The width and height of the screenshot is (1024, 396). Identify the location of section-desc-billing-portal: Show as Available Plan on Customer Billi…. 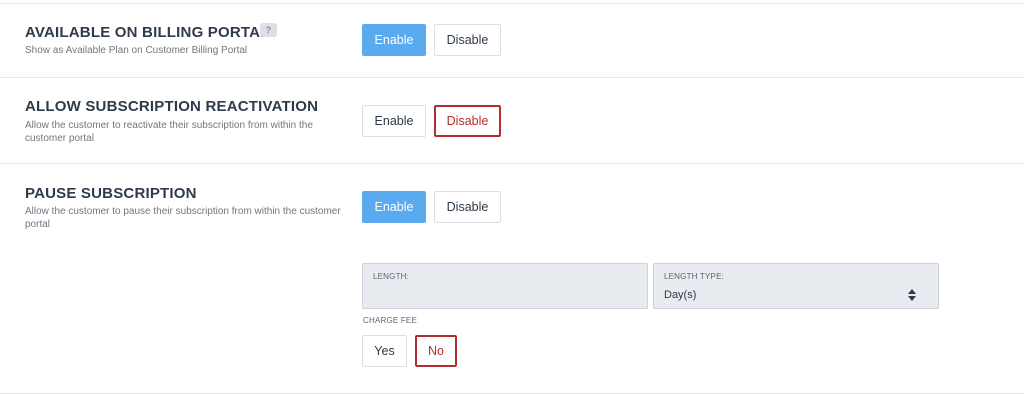
(136, 50).